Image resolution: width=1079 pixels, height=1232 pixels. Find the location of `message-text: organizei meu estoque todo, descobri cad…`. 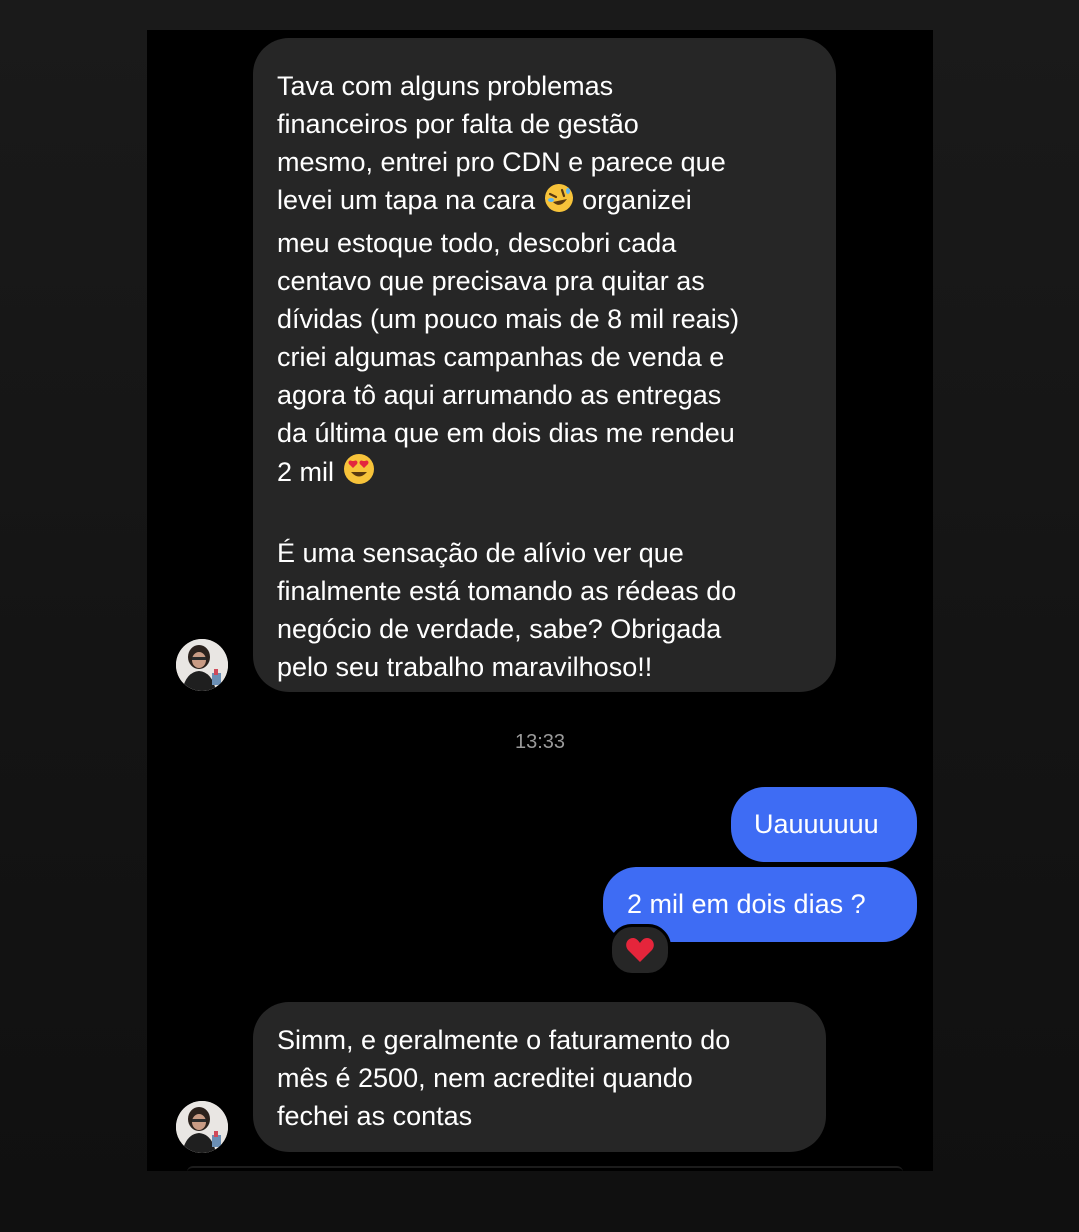

message-text: organizei meu estoque todo, descobri cad… is located at coordinates (508, 336).